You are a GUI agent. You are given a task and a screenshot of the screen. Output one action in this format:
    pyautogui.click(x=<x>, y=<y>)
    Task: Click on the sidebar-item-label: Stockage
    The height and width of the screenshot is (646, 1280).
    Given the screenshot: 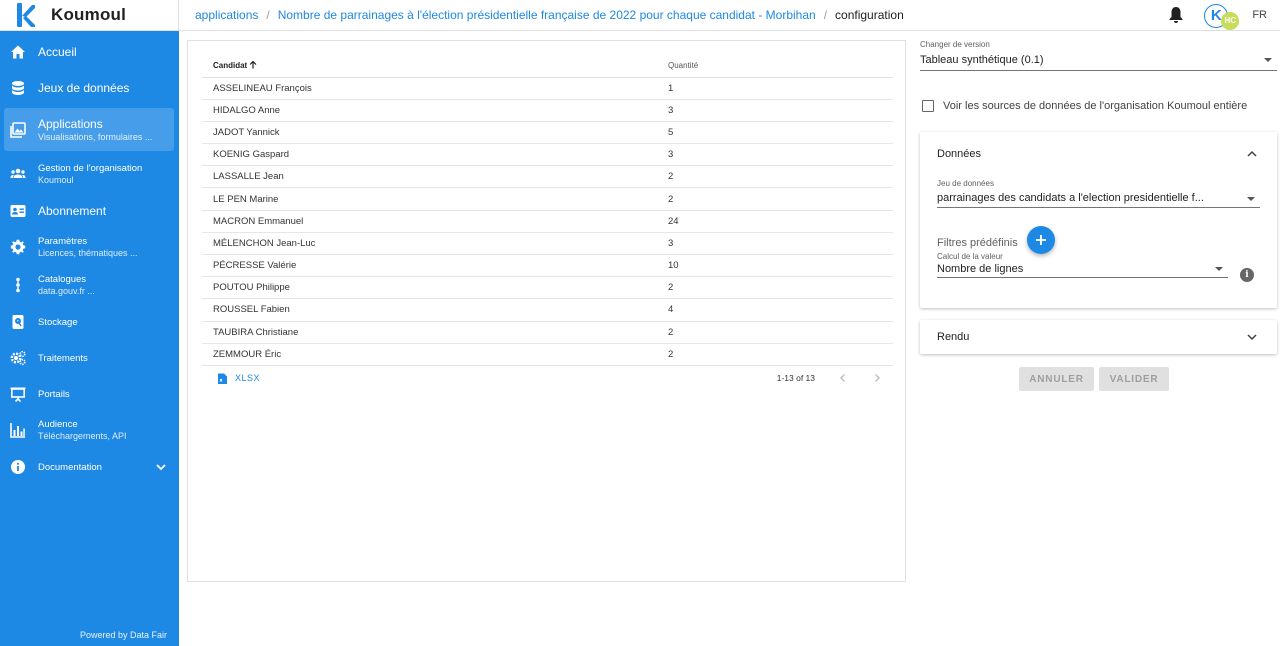 What is the action you would take?
    pyautogui.click(x=58, y=322)
    